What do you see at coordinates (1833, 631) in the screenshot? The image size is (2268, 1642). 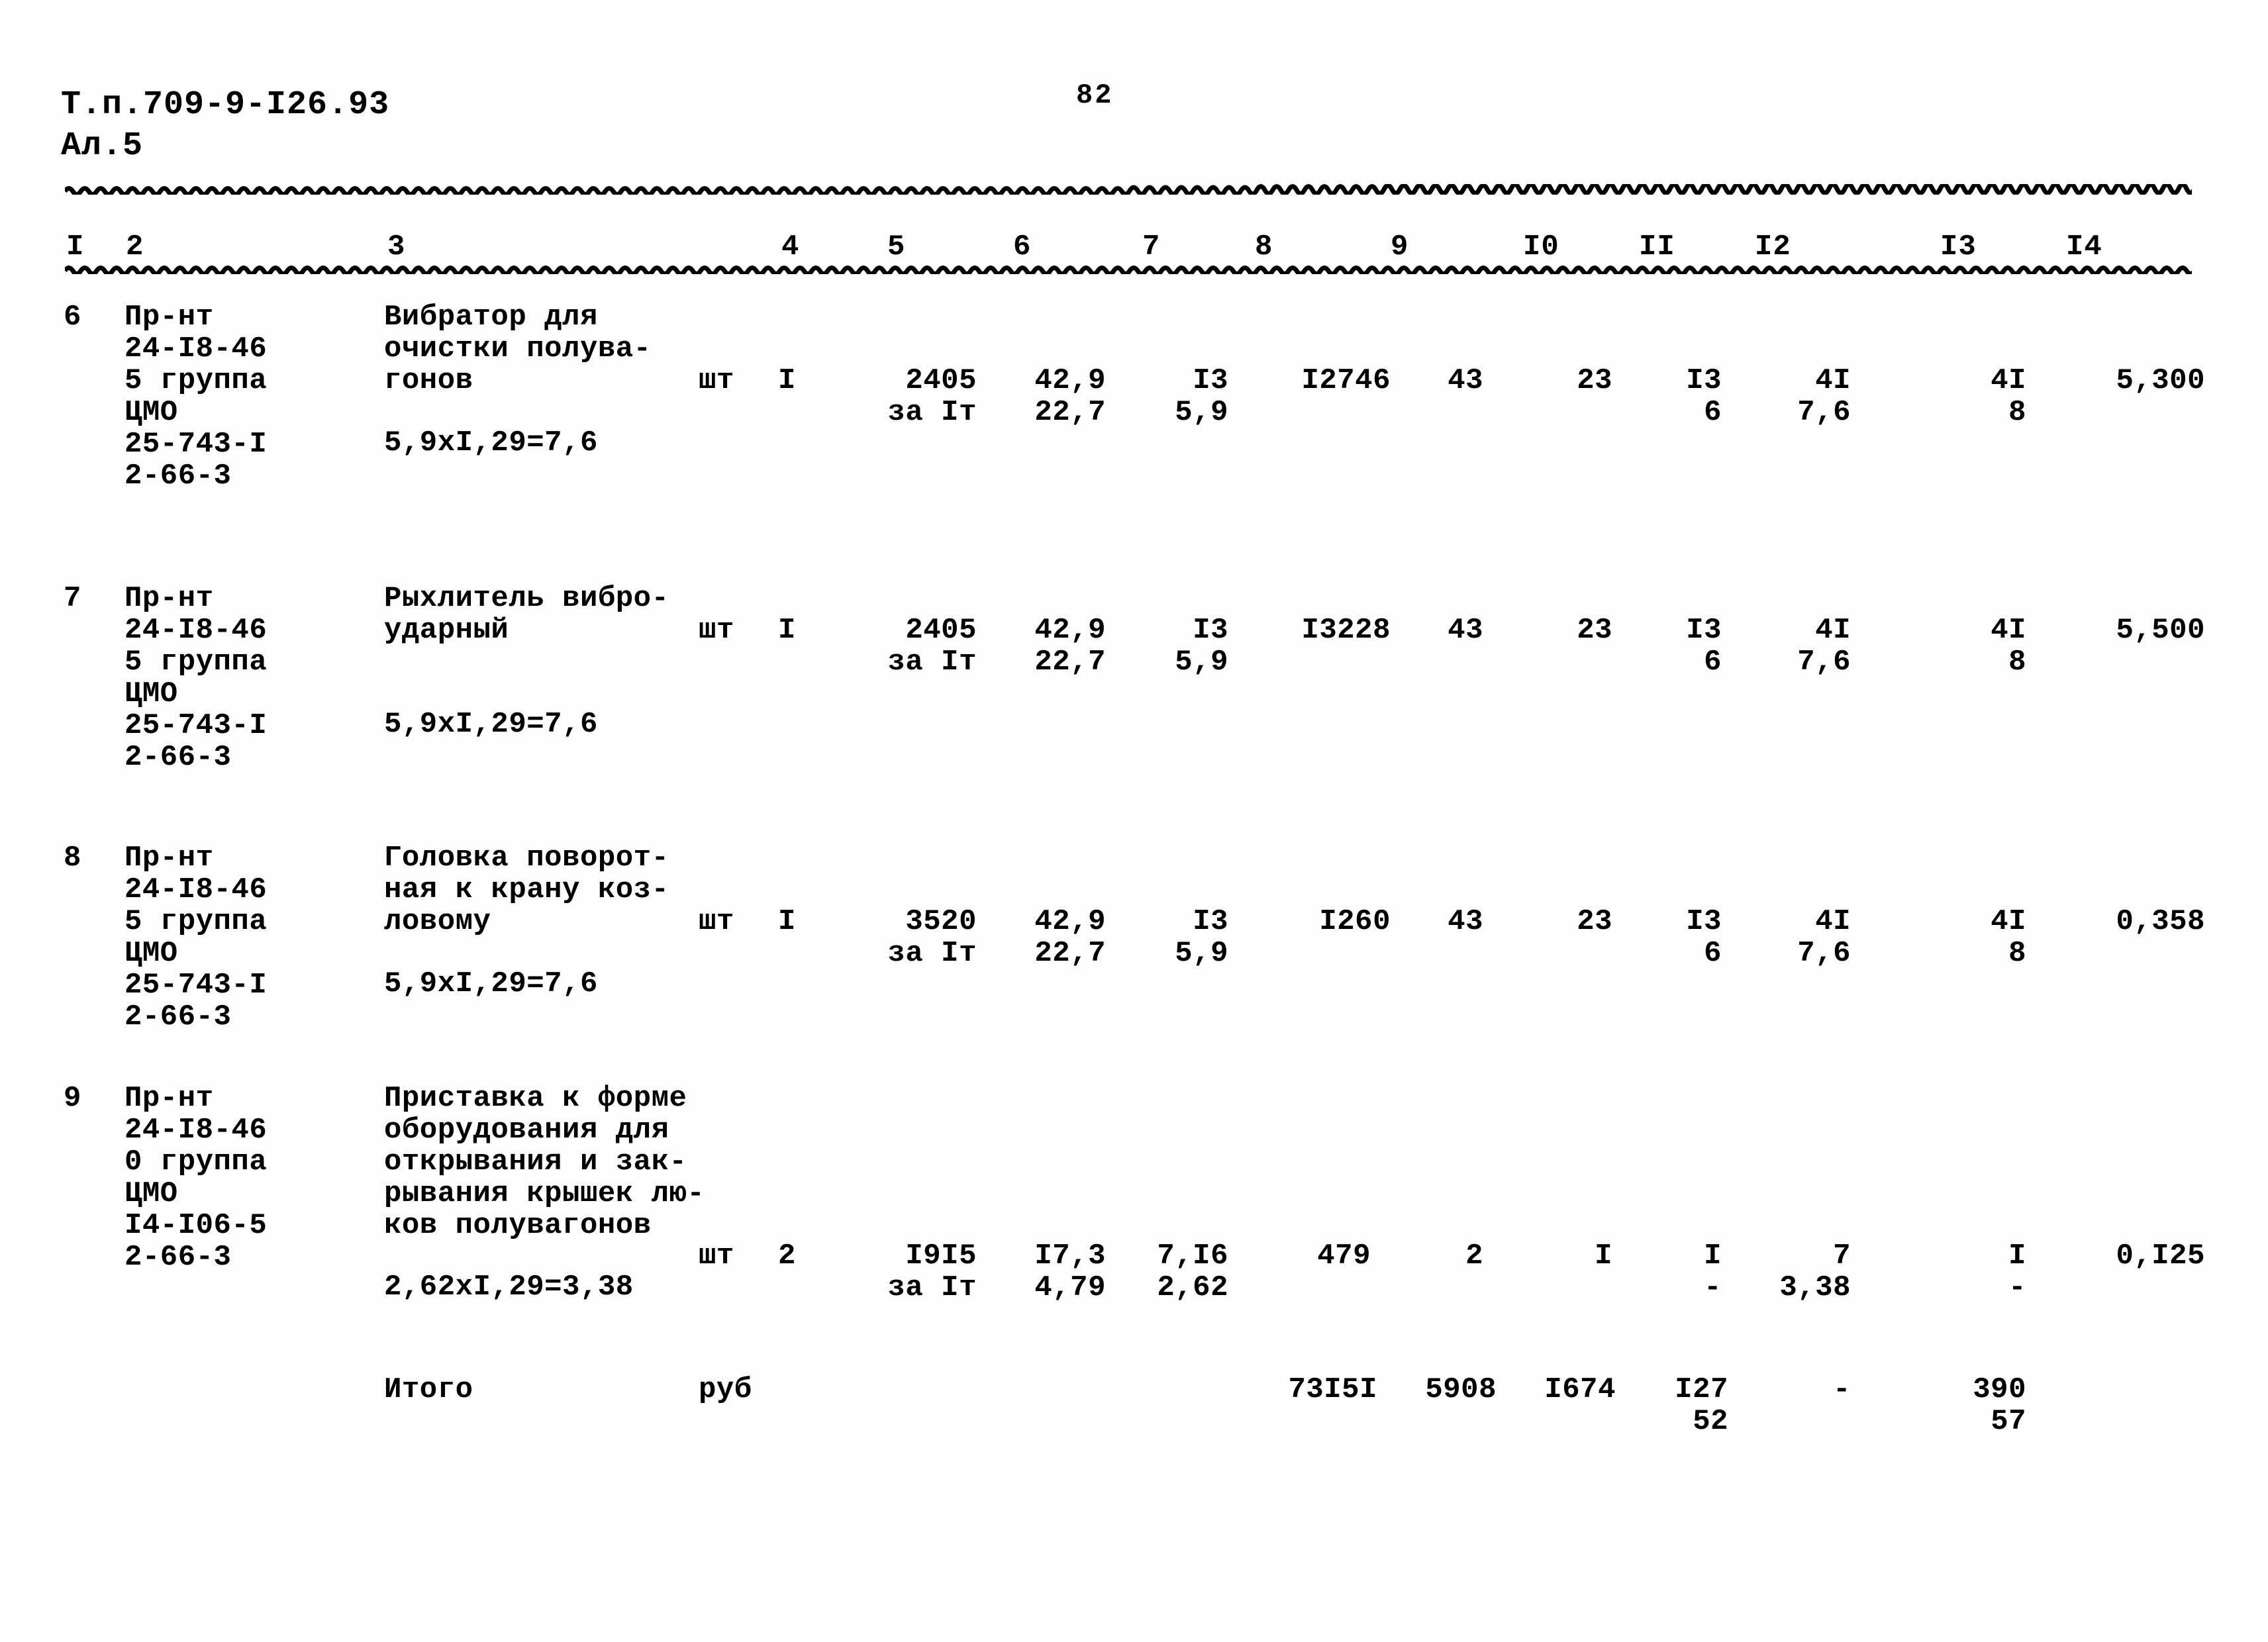 I see `row-col12-line1: 4I` at bounding box center [1833, 631].